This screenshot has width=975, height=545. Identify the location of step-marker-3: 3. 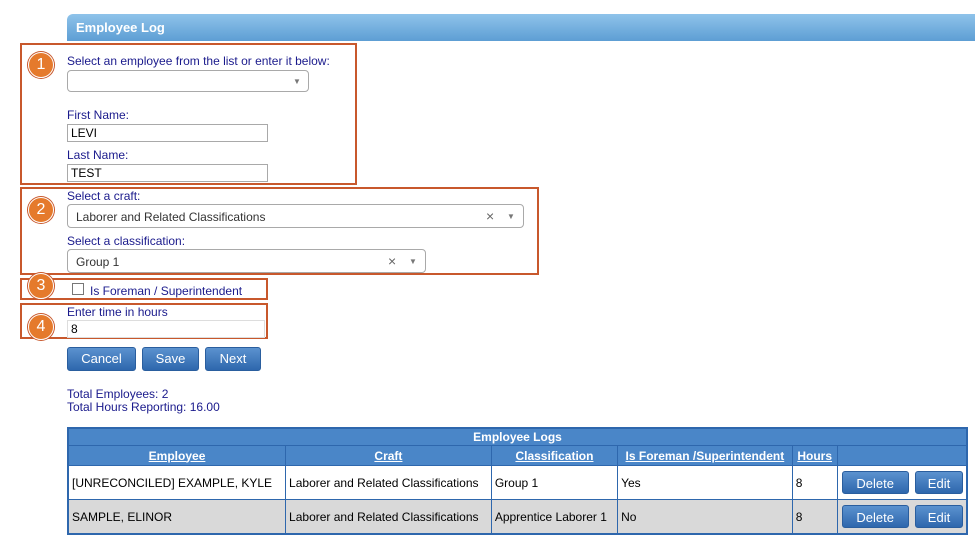
(41, 286).